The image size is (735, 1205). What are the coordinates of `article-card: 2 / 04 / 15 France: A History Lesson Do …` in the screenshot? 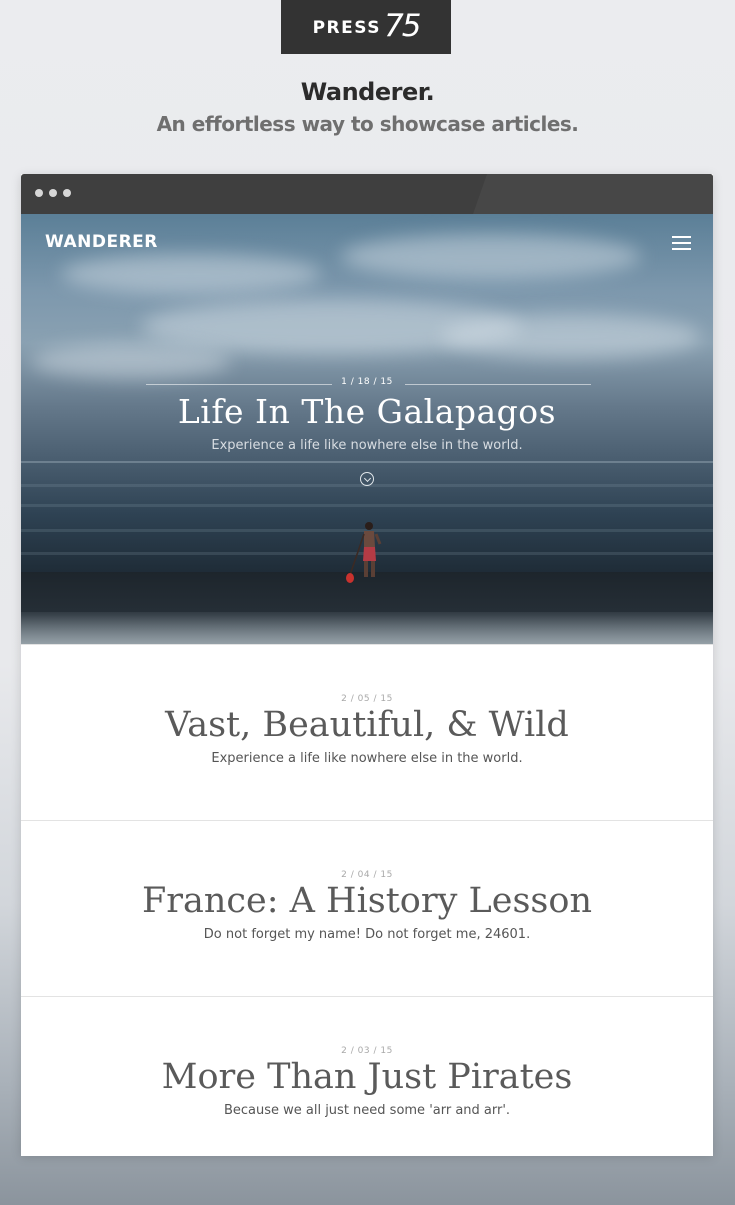 It's located at (367, 908).